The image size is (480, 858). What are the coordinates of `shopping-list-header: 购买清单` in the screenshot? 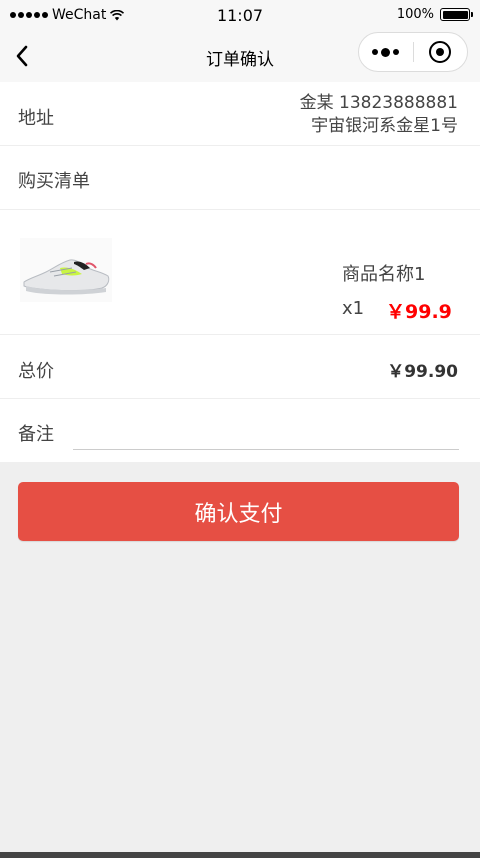 It's located at (240, 178).